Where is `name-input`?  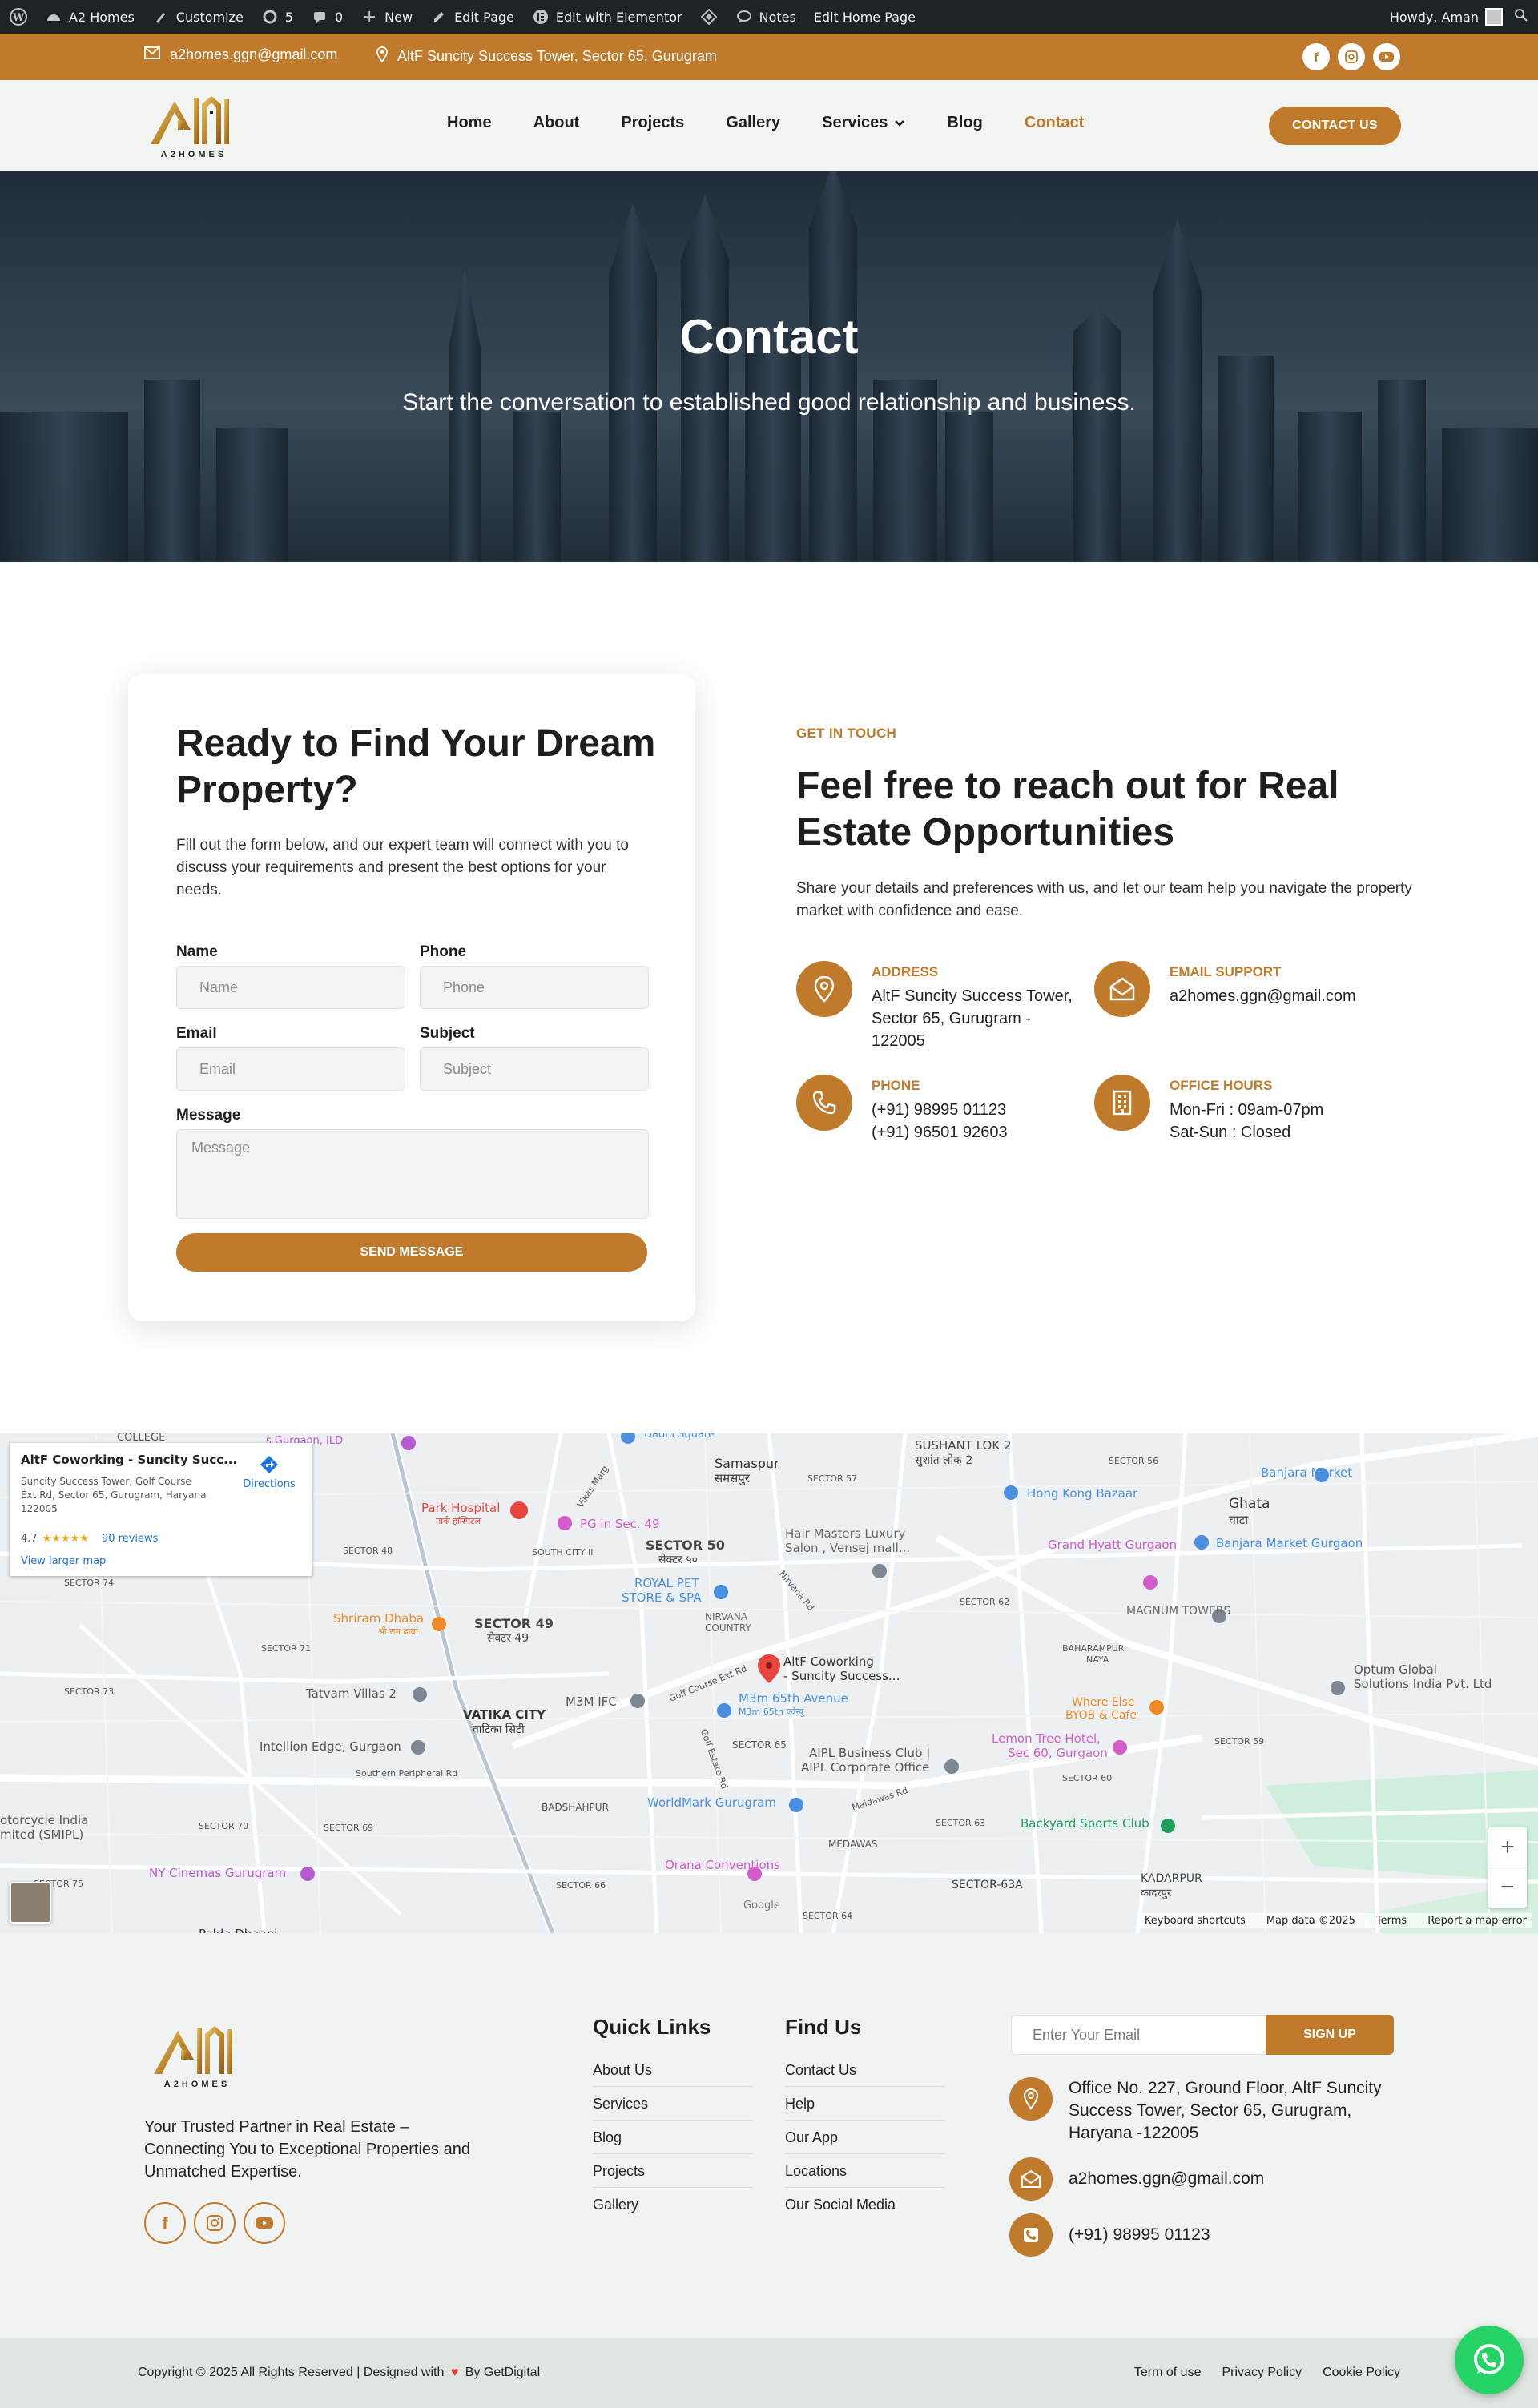 name-input is located at coordinates (291, 988).